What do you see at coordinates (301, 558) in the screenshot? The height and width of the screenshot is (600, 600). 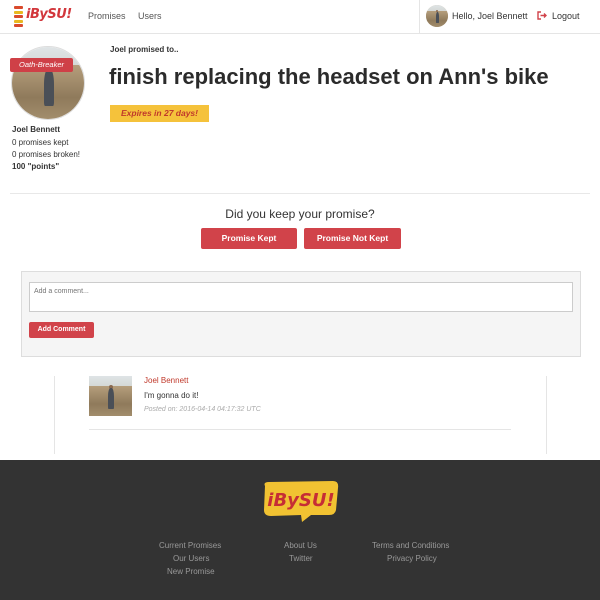 I see `footer-twitter-link: Twitter` at bounding box center [301, 558].